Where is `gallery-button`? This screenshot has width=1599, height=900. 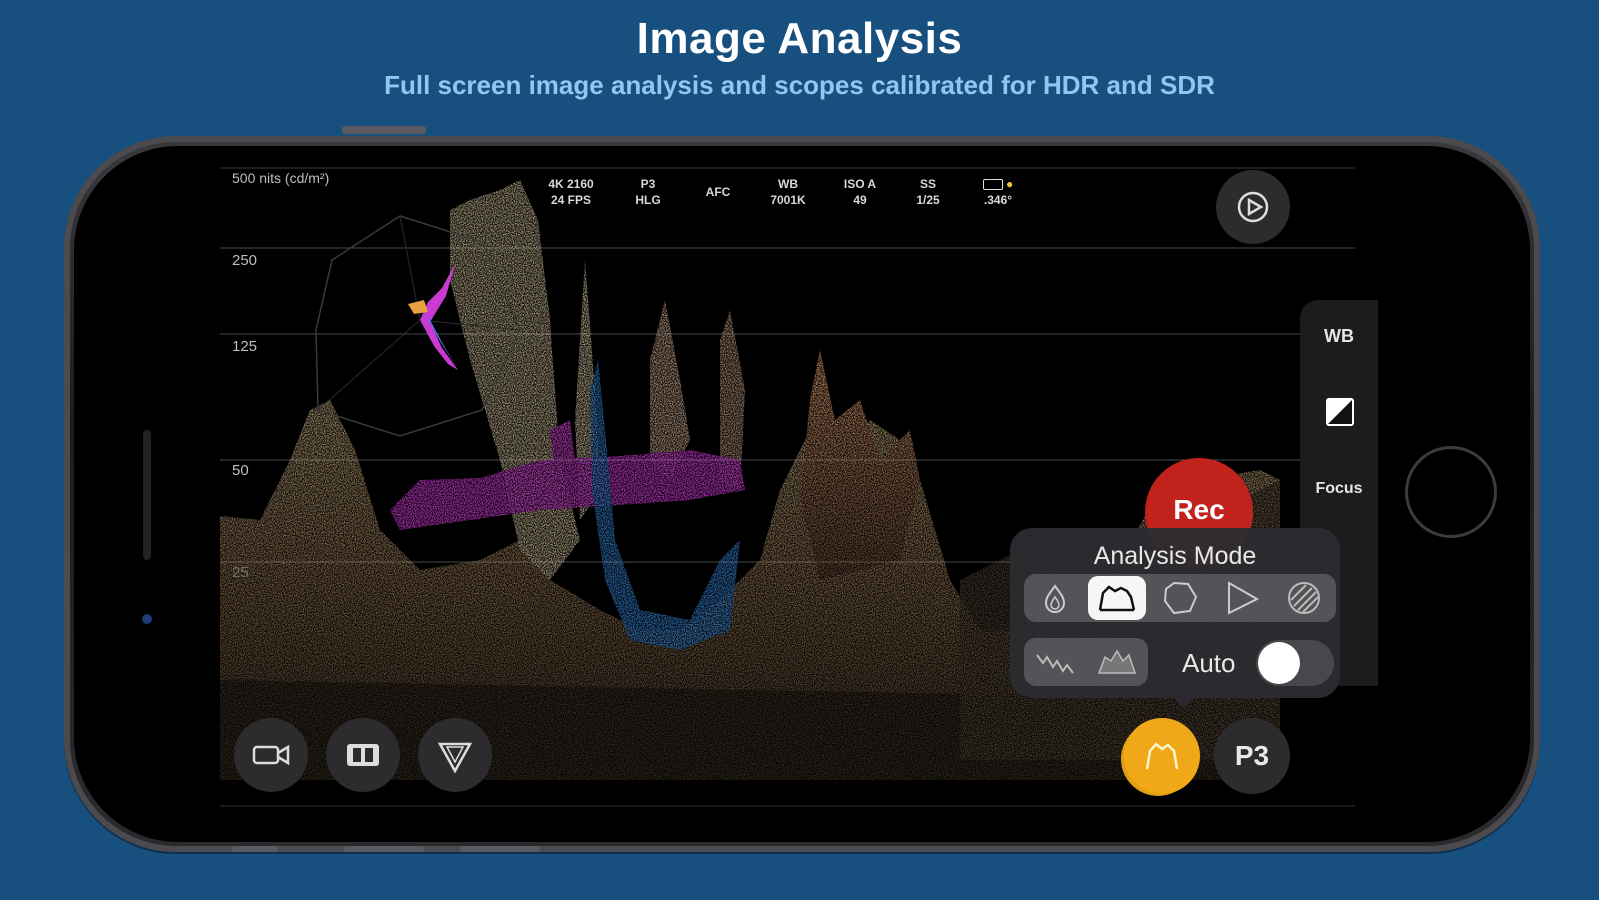 gallery-button is located at coordinates (363, 755).